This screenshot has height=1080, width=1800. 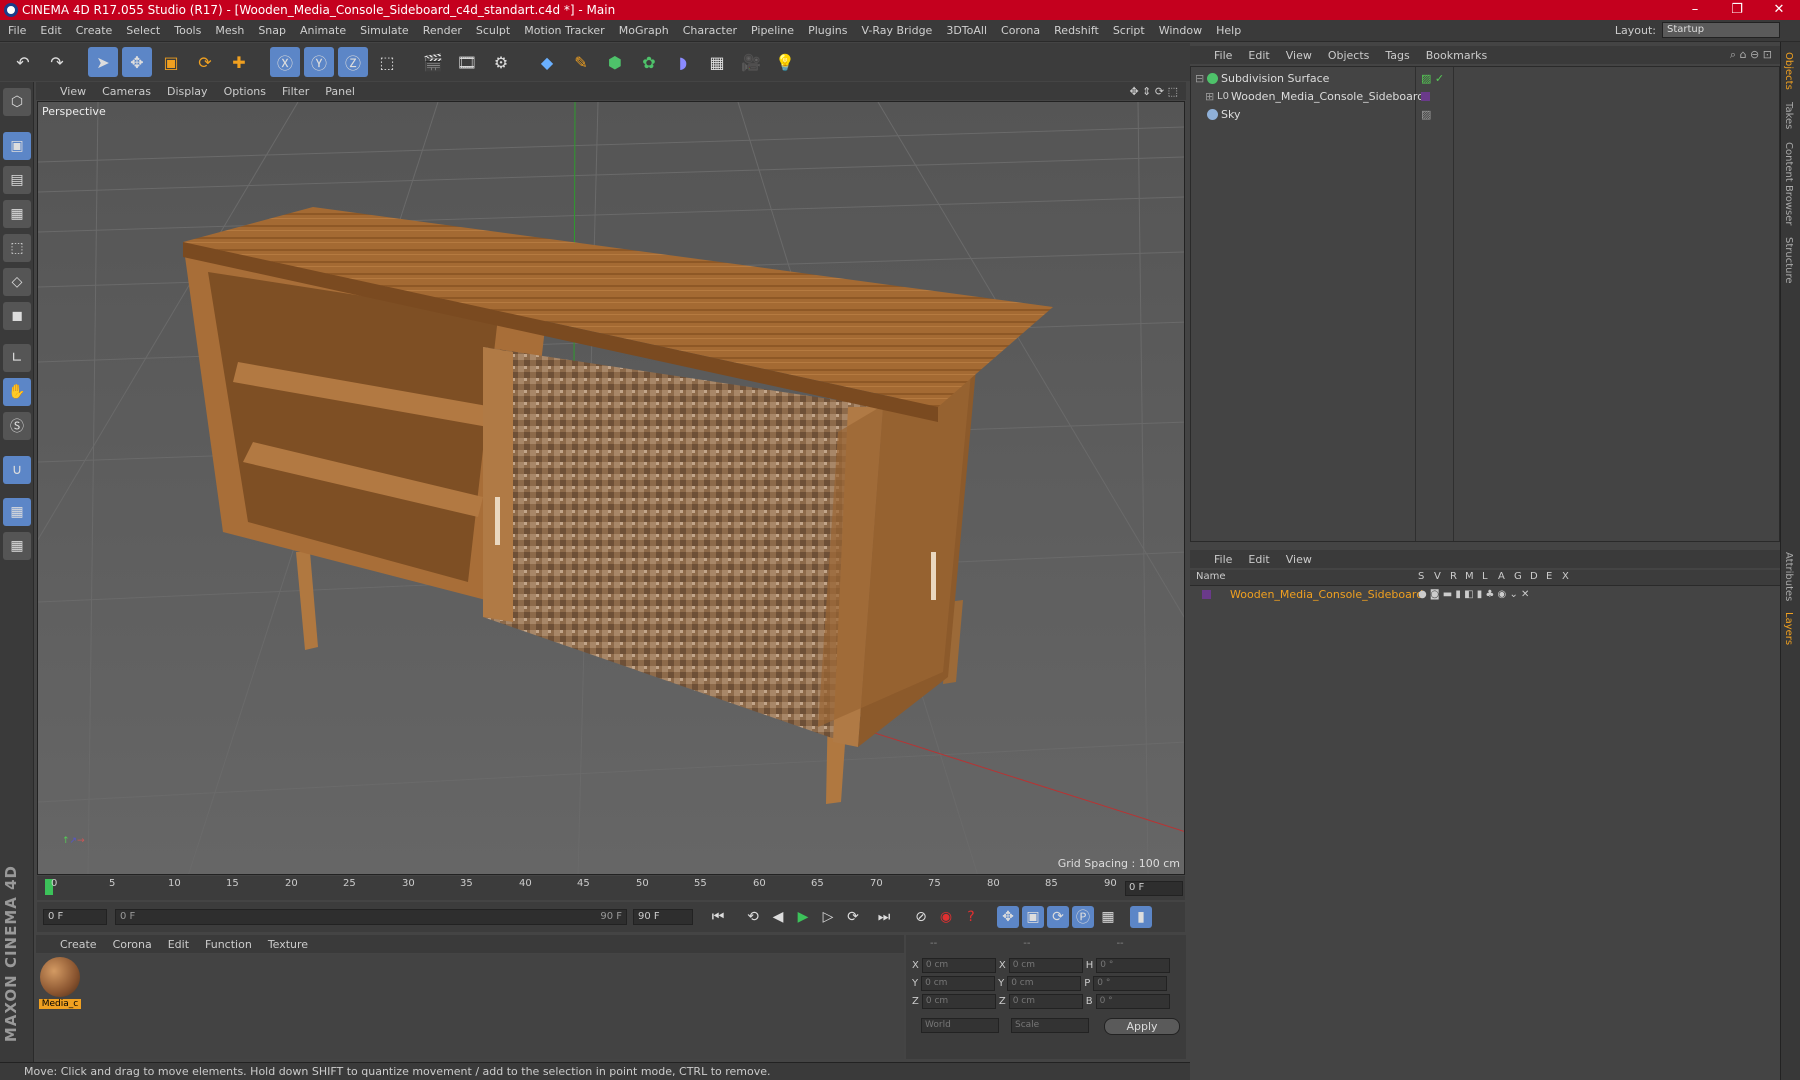 I want to click on position-x-field: 0 cm, so click(x=958, y=965).